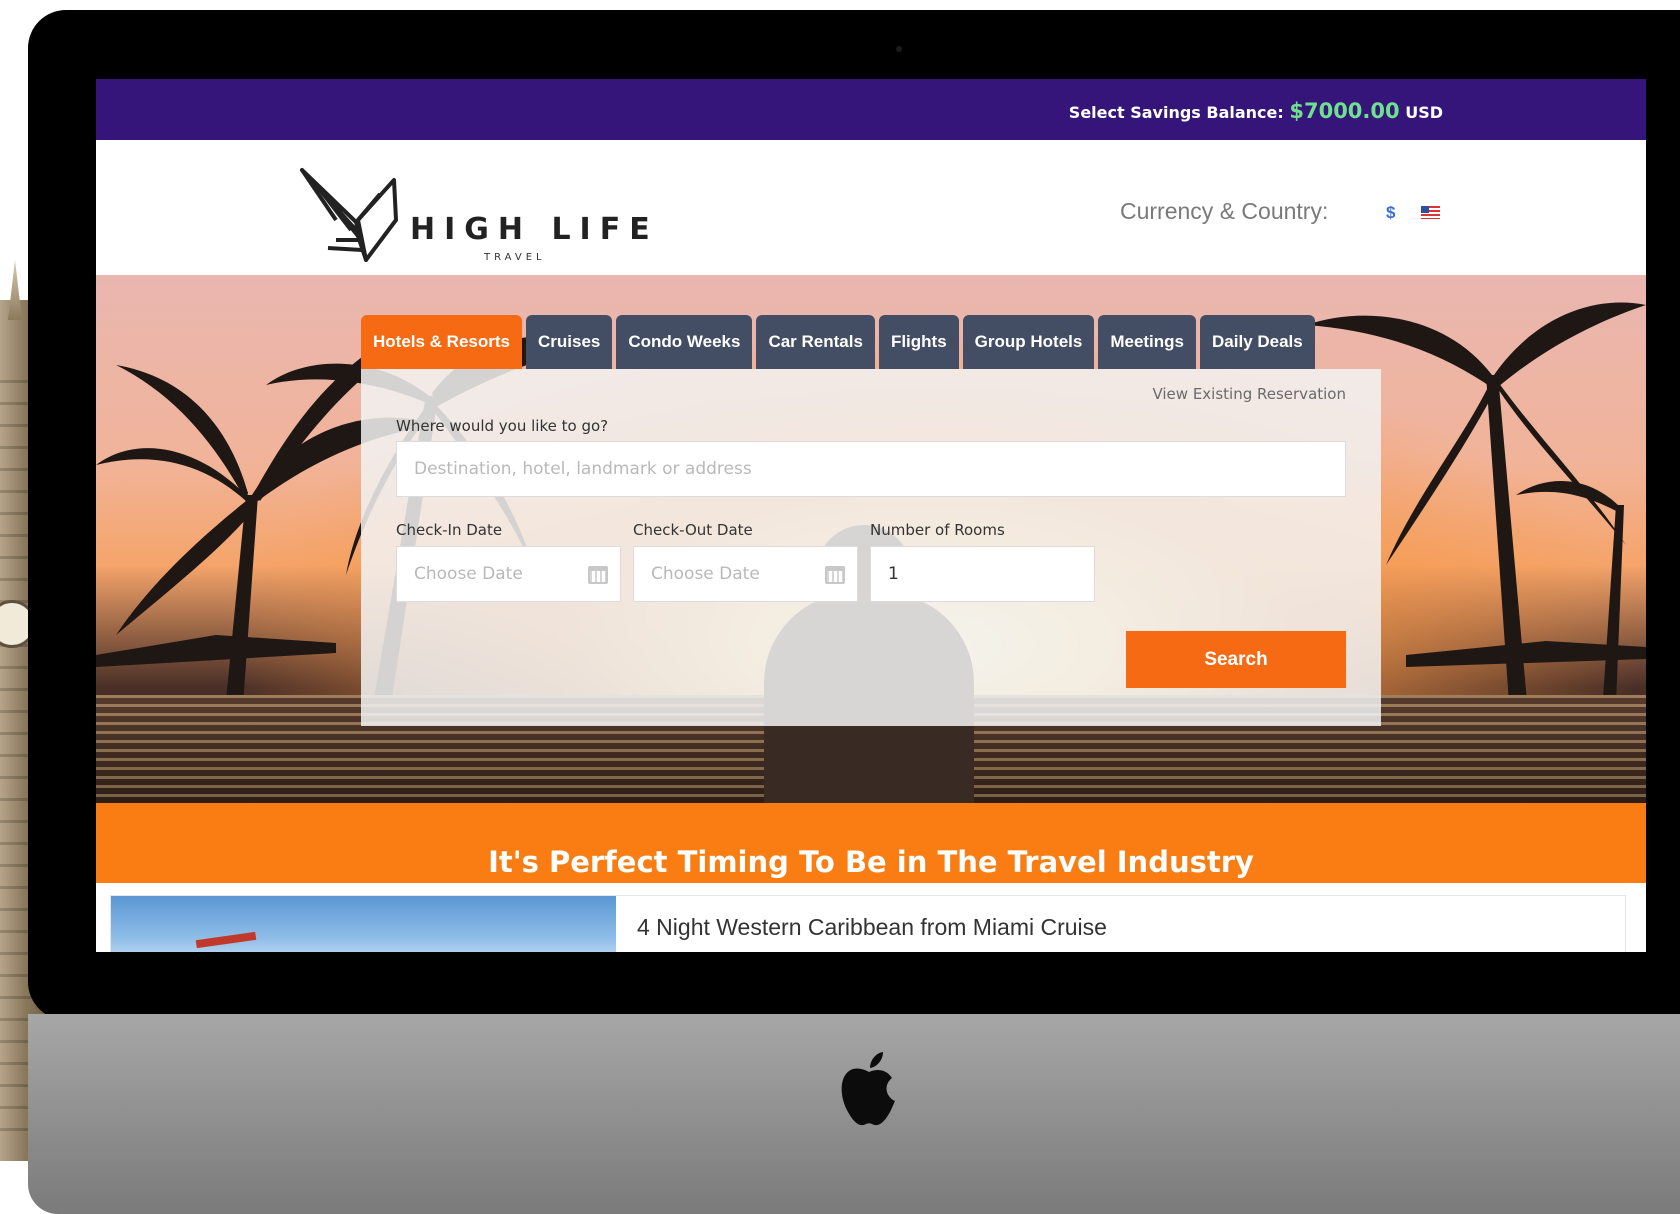  I want to click on balance-currency: USD, so click(1424, 112).